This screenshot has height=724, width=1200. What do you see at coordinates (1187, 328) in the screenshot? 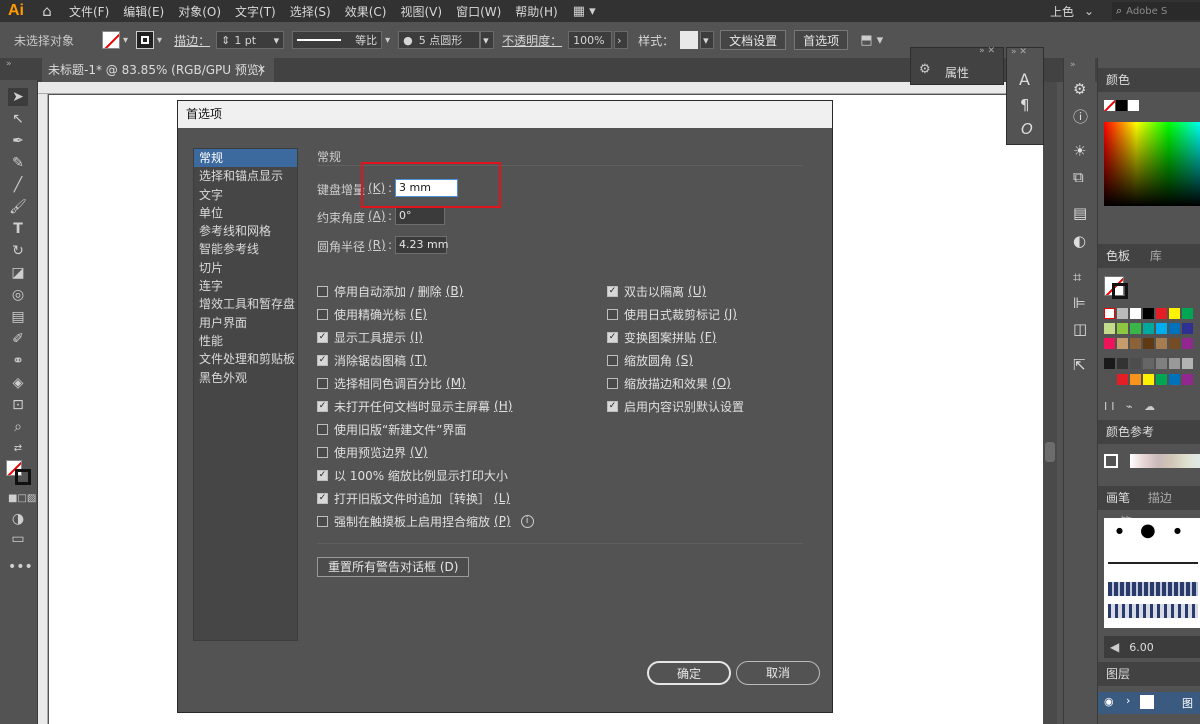
I see `swatch-navy` at bounding box center [1187, 328].